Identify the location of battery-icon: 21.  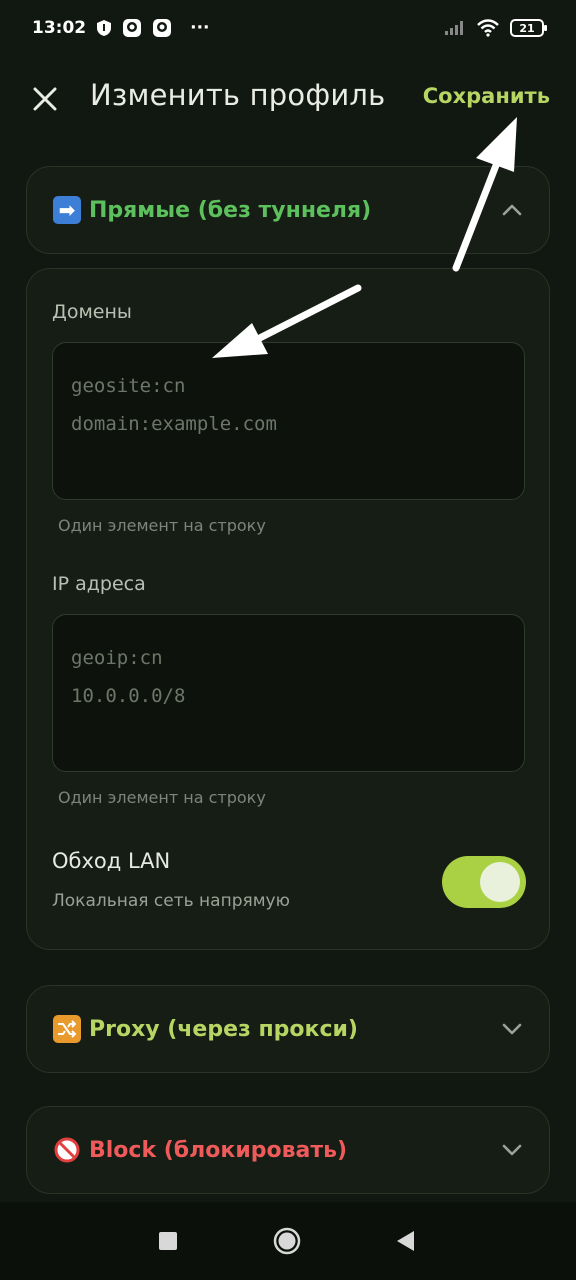
(528, 28).